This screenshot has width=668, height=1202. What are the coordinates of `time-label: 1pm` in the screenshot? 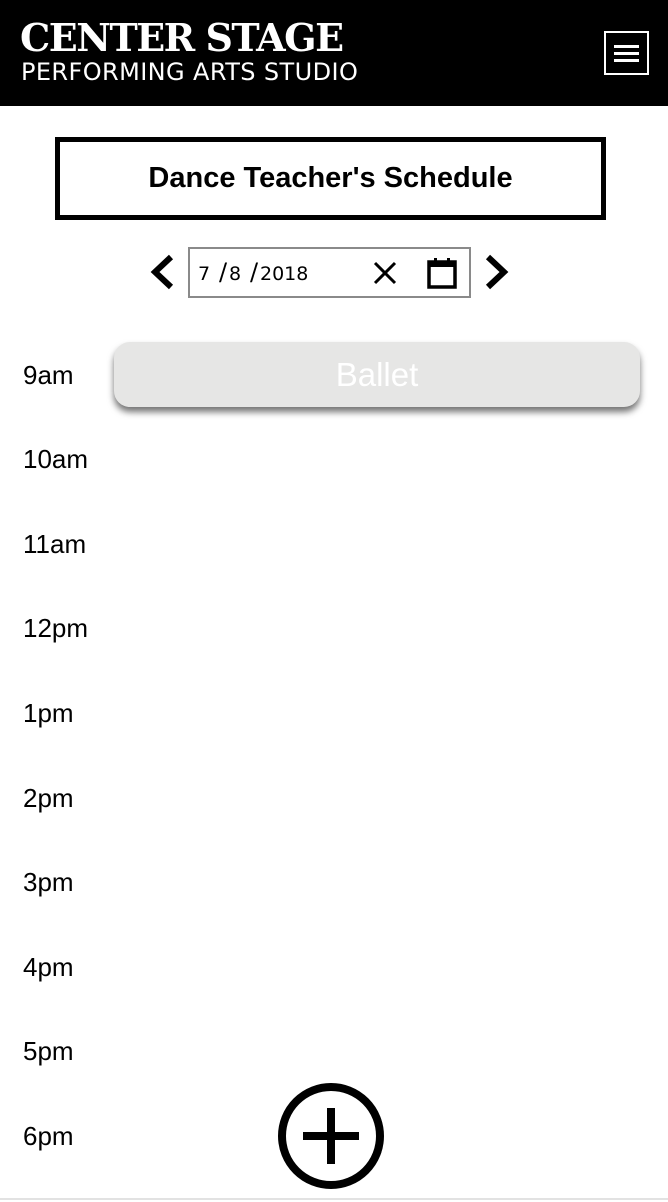 It's located at (48, 713).